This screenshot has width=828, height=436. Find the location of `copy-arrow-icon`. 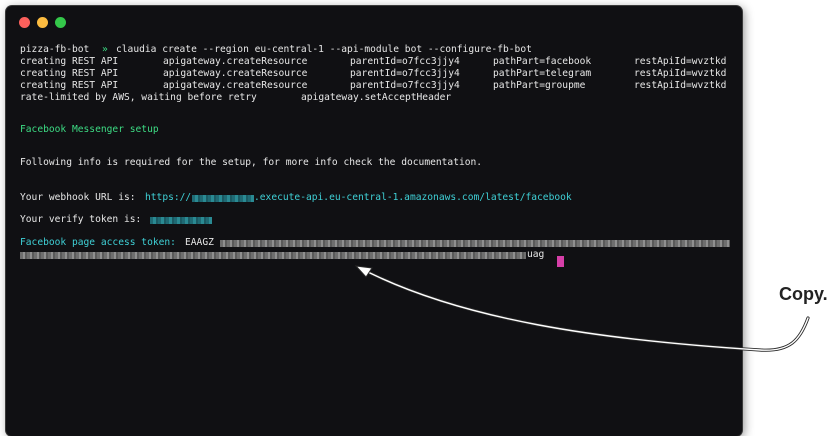

copy-arrow-icon is located at coordinates (582, 308).